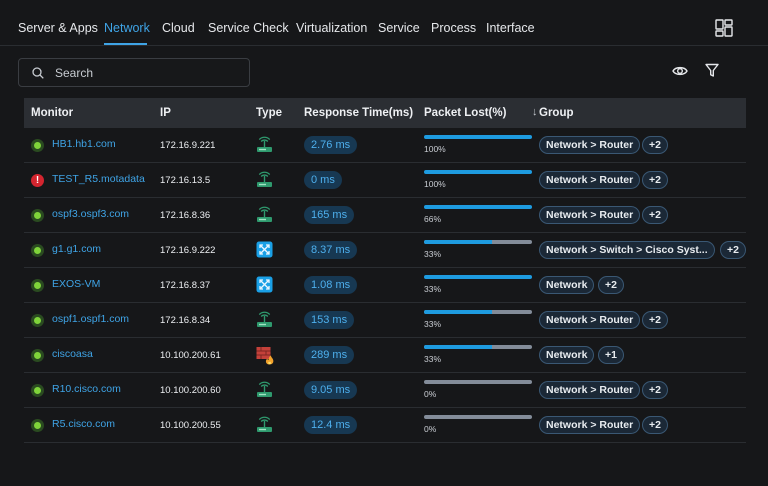  What do you see at coordinates (399, 28) in the screenshot?
I see `tab-service: Service` at bounding box center [399, 28].